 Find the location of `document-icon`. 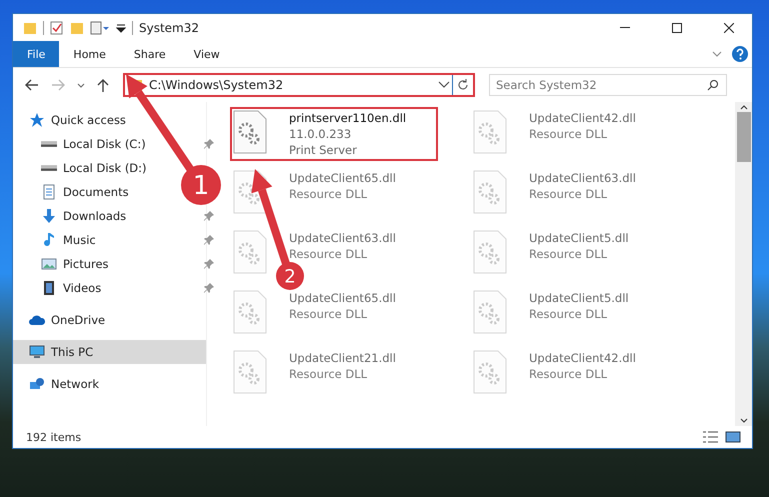

document-icon is located at coordinates (49, 192).